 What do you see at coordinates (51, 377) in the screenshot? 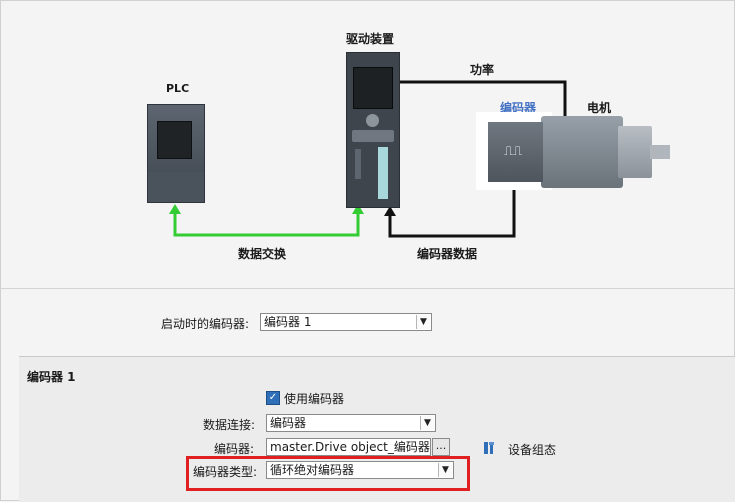
I see `encoder-section-title: 编码器 1` at bounding box center [51, 377].